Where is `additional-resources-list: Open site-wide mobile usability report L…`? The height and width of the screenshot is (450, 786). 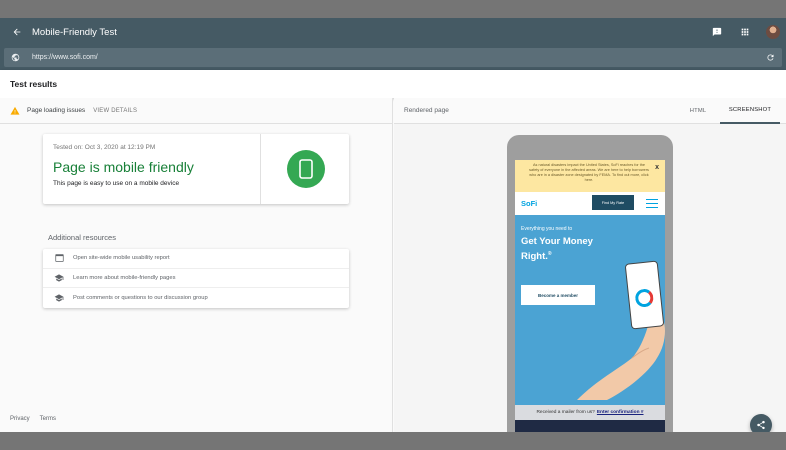 additional-resources-list: Open site-wide mobile usability report L… is located at coordinates (196, 278).